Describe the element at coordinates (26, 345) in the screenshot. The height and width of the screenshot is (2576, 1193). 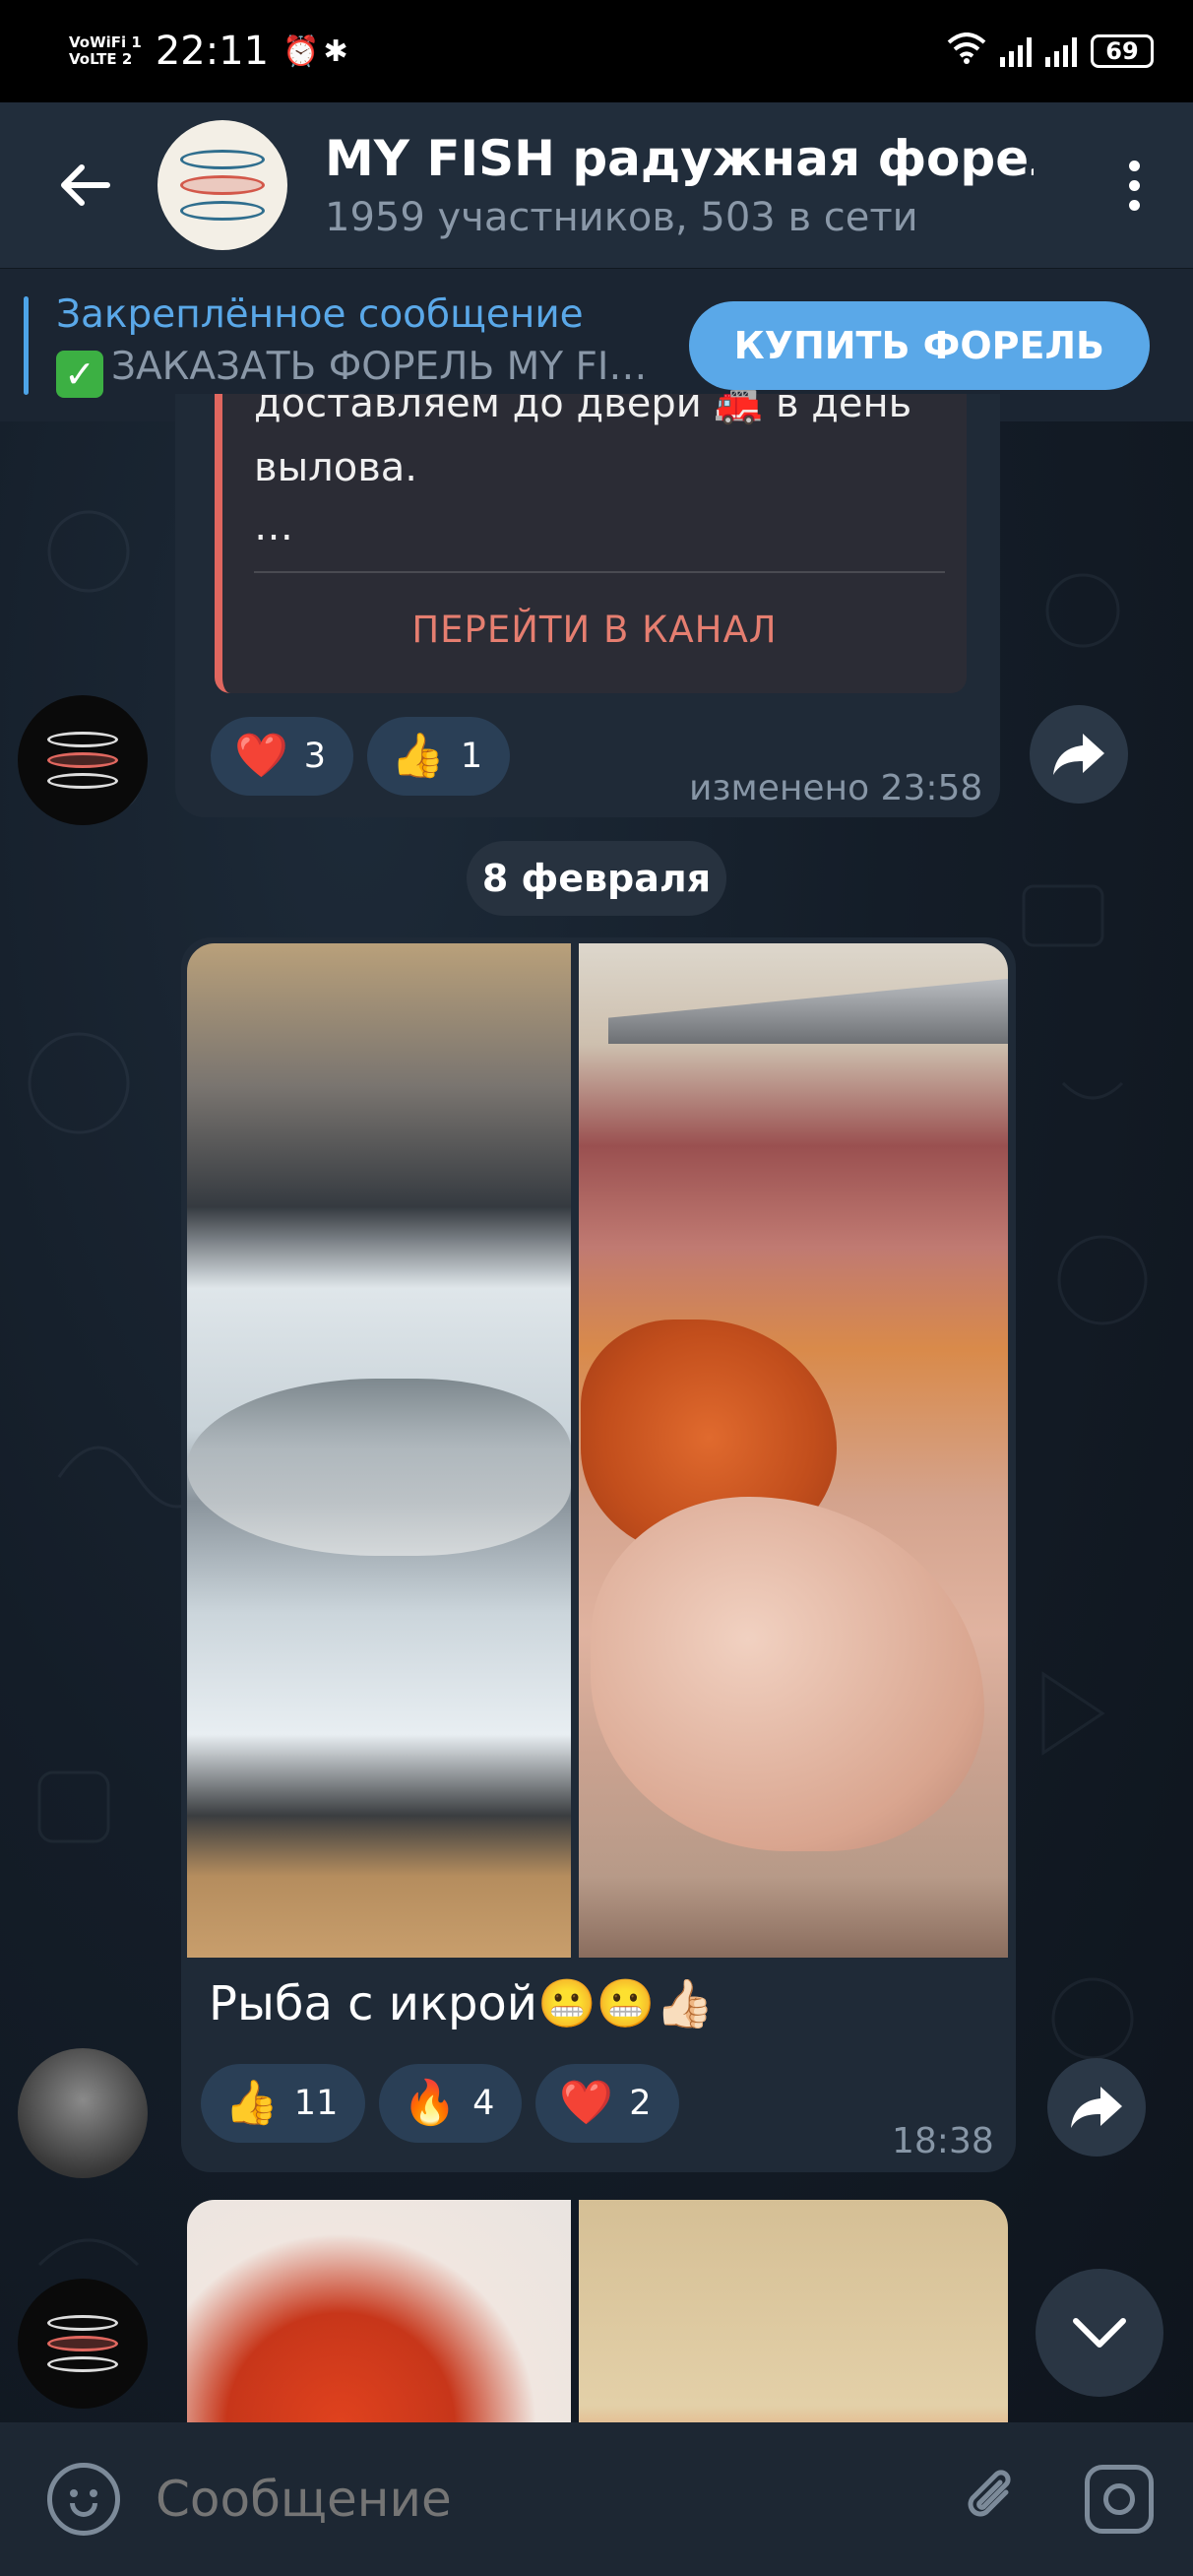
I see `pinned-indicator` at that location.